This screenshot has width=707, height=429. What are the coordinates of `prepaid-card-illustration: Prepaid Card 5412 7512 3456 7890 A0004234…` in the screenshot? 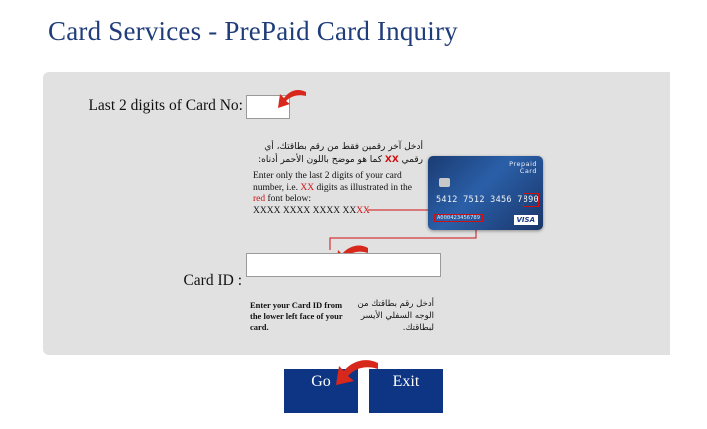 It's located at (485, 193).